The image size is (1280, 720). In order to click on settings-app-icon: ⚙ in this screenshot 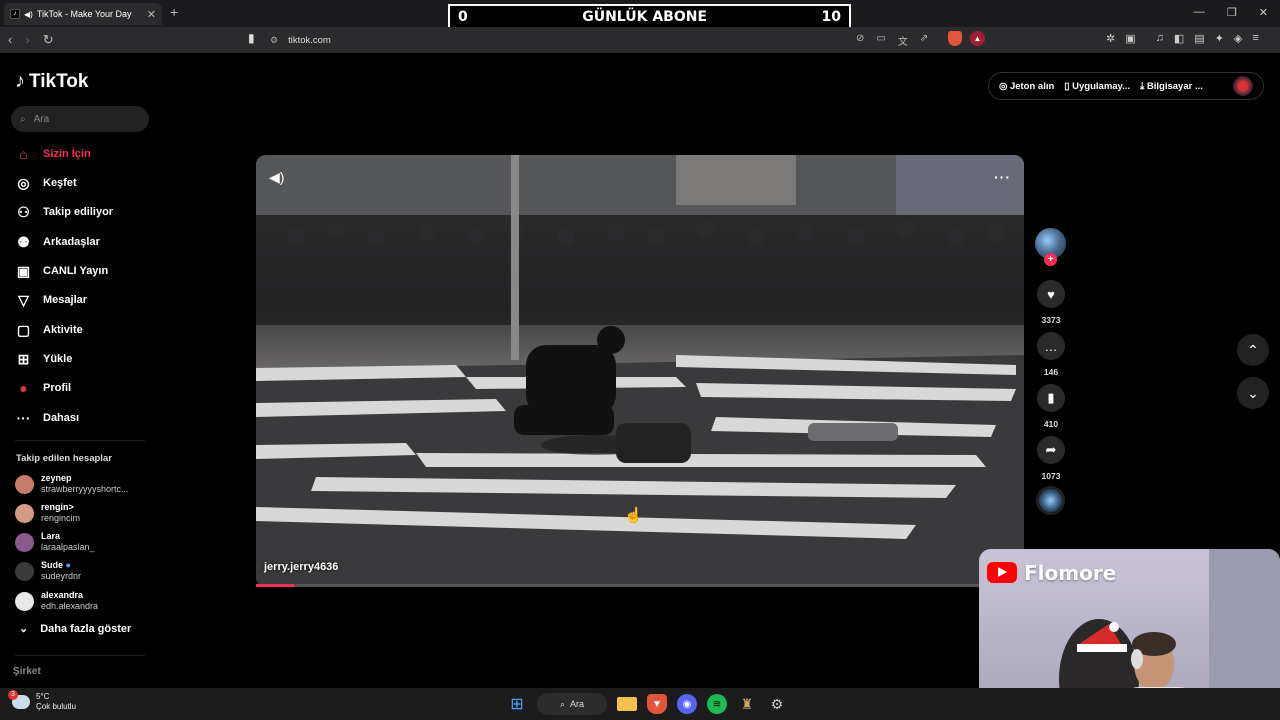, I will do `click(777, 704)`.